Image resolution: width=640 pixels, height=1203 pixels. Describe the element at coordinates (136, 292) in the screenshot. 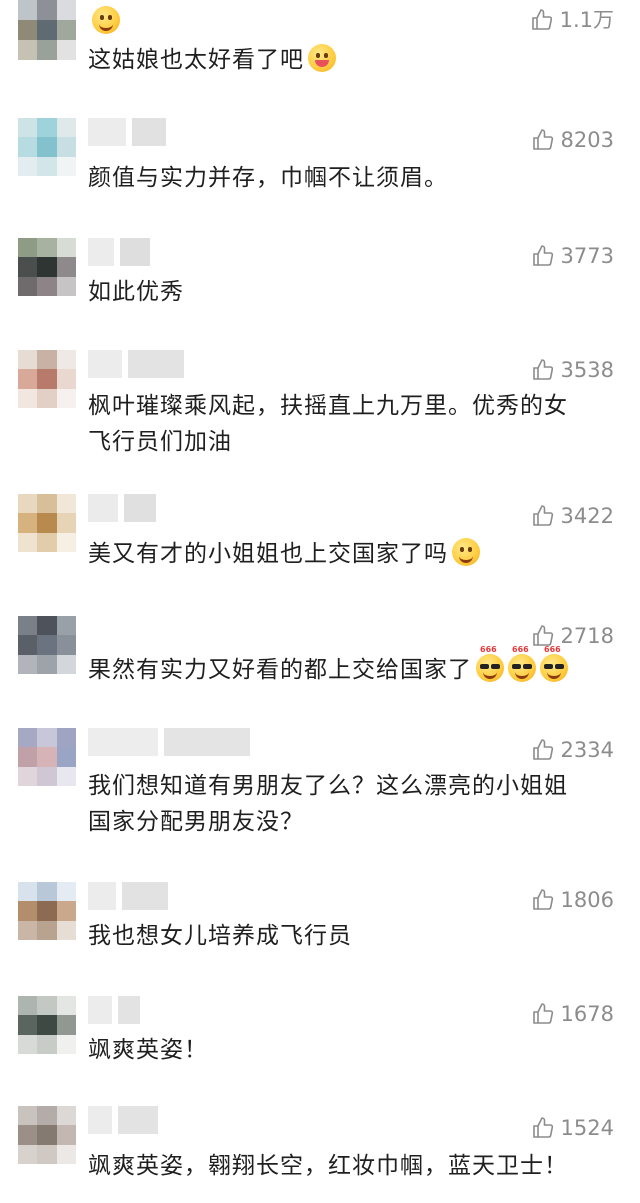

I see `comment-text-line: 如此优秀` at that location.